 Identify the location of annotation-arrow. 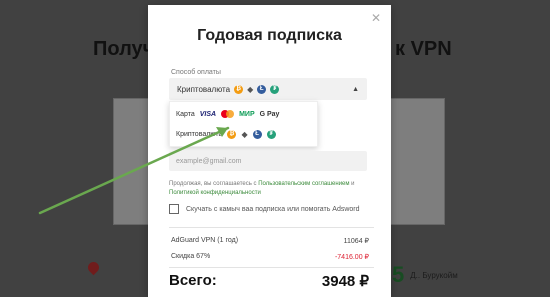
(134, 170).